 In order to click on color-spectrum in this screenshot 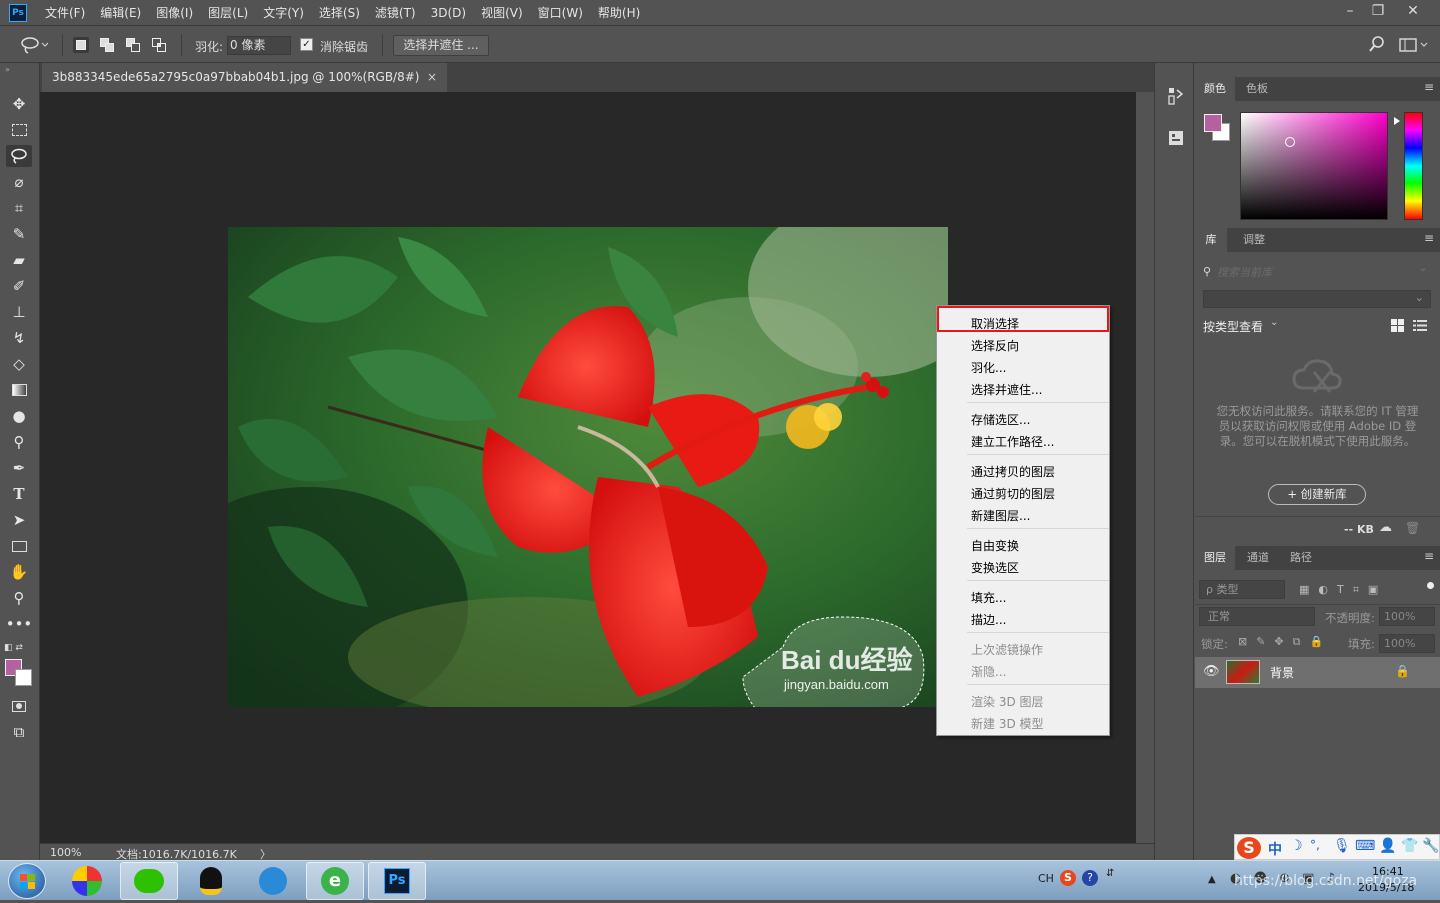, I will do `click(1314, 166)`.